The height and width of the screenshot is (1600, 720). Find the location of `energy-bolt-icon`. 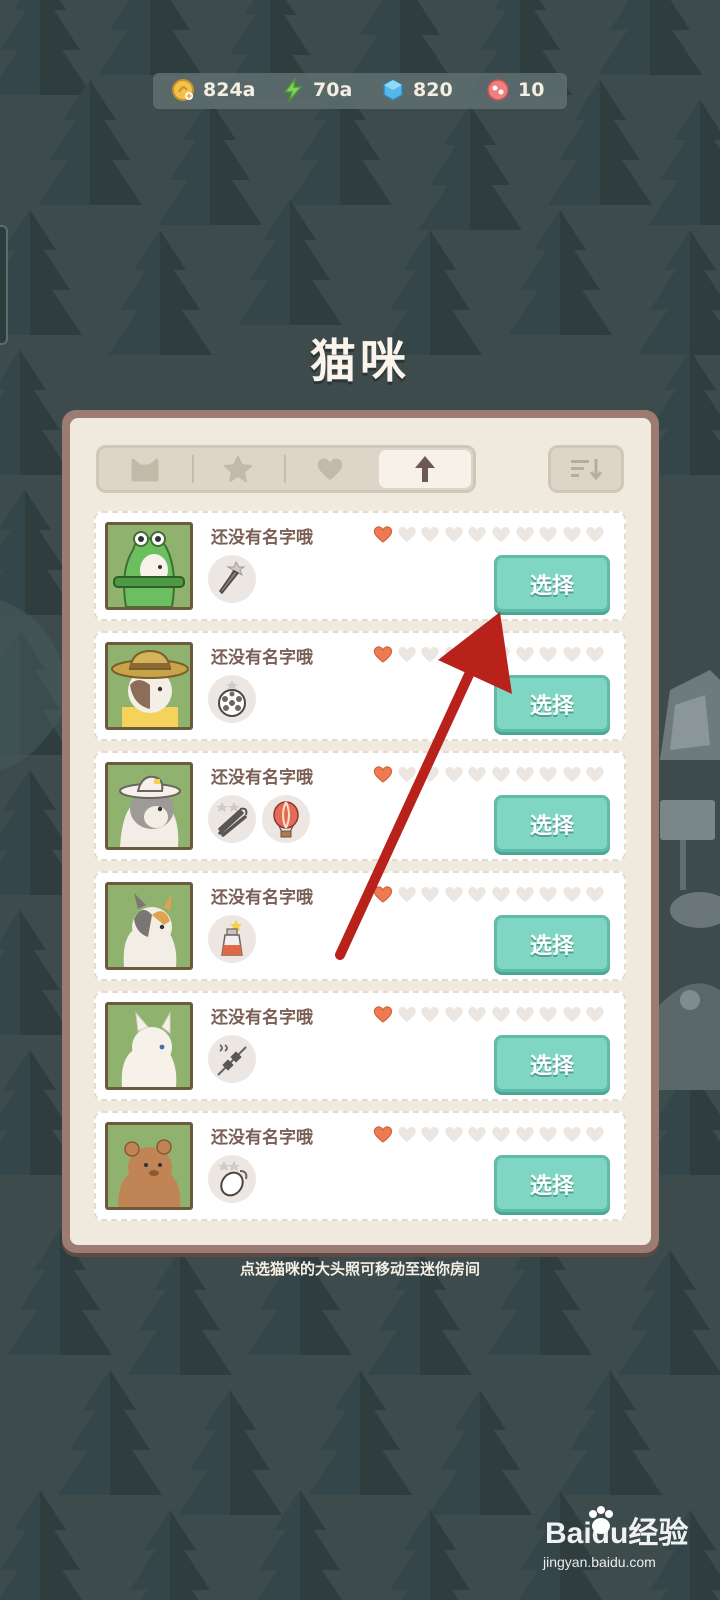

energy-bolt-icon is located at coordinates (293, 90).